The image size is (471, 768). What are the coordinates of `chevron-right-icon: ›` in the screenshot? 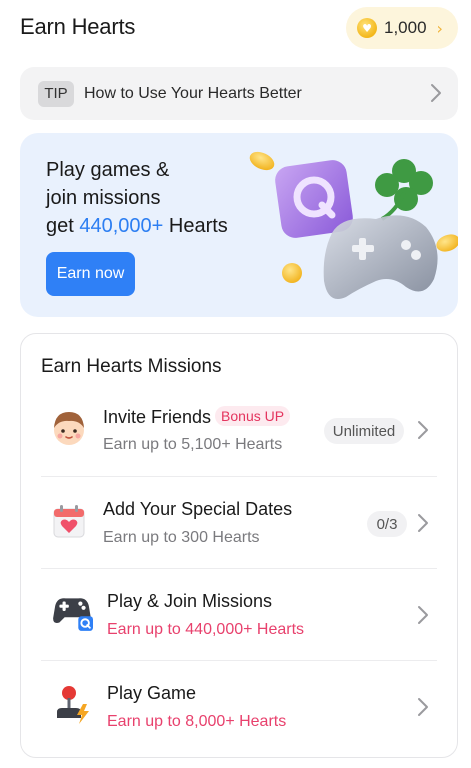 It's located at (439, 28).